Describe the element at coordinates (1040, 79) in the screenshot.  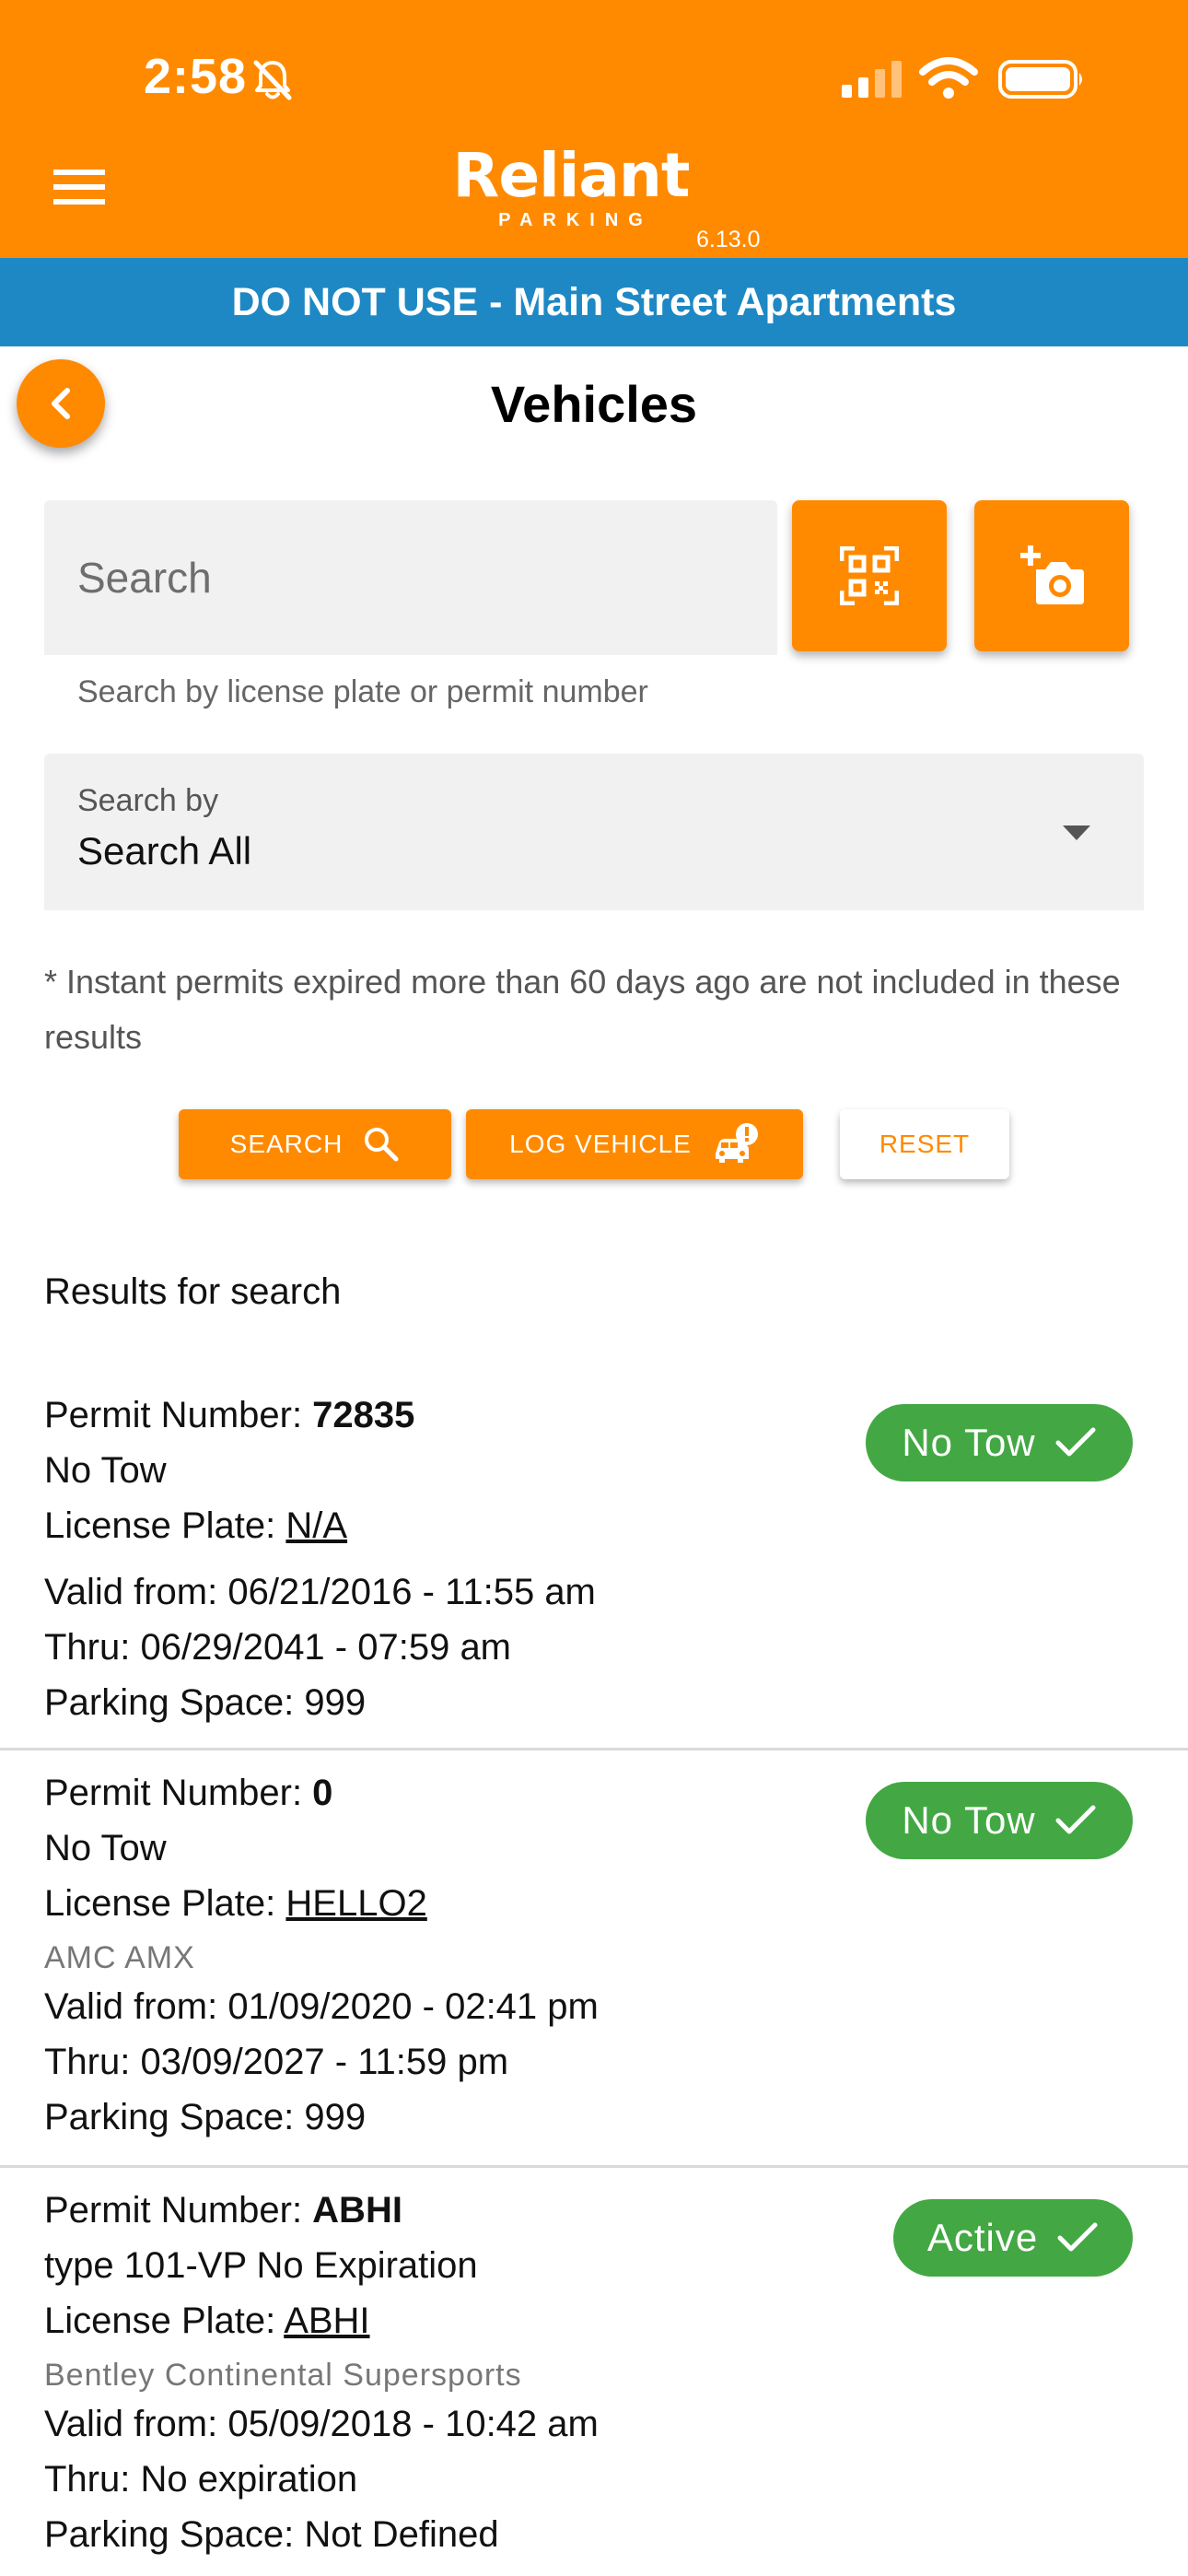
I see `battery-icon` at that location.